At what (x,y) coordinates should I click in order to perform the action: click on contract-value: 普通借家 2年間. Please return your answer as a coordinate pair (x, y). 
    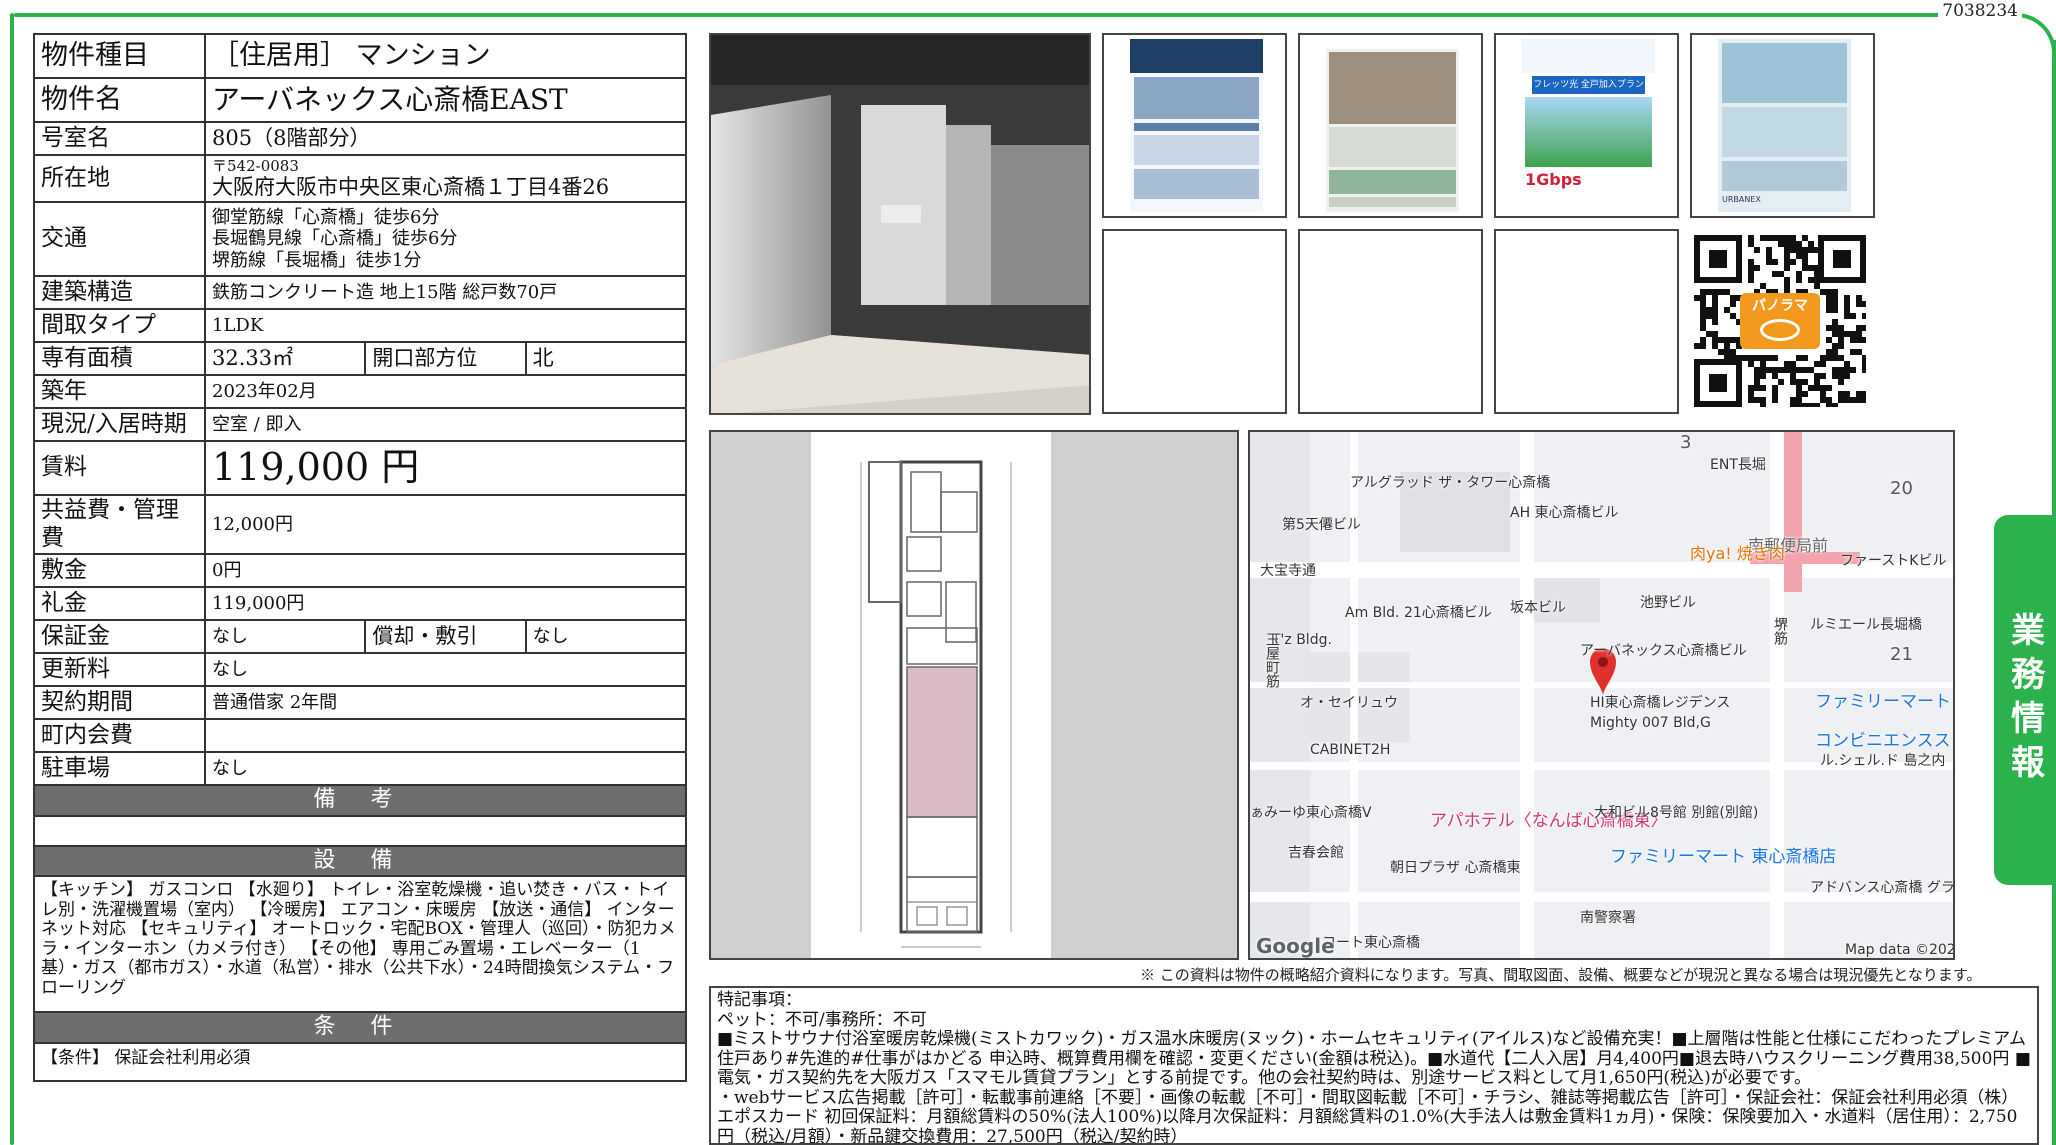
    Looking at the image, I should click on (445, 703).